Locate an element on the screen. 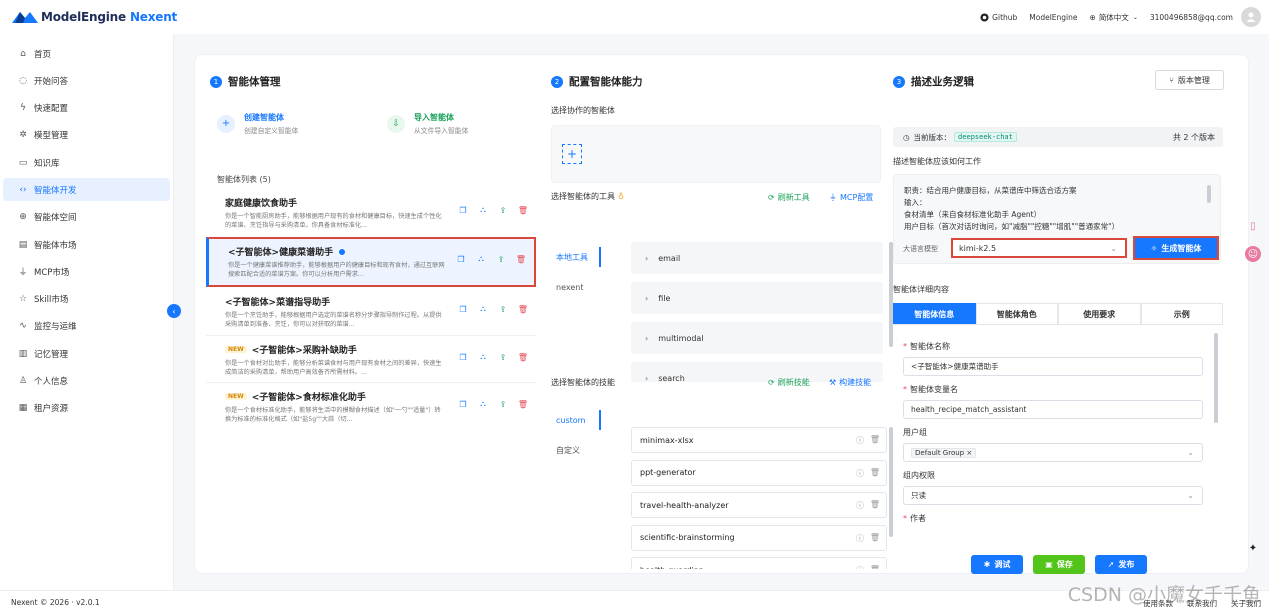  sidebar-item-11: ▥ 记忆管理 is located at coordinates (86, 353).